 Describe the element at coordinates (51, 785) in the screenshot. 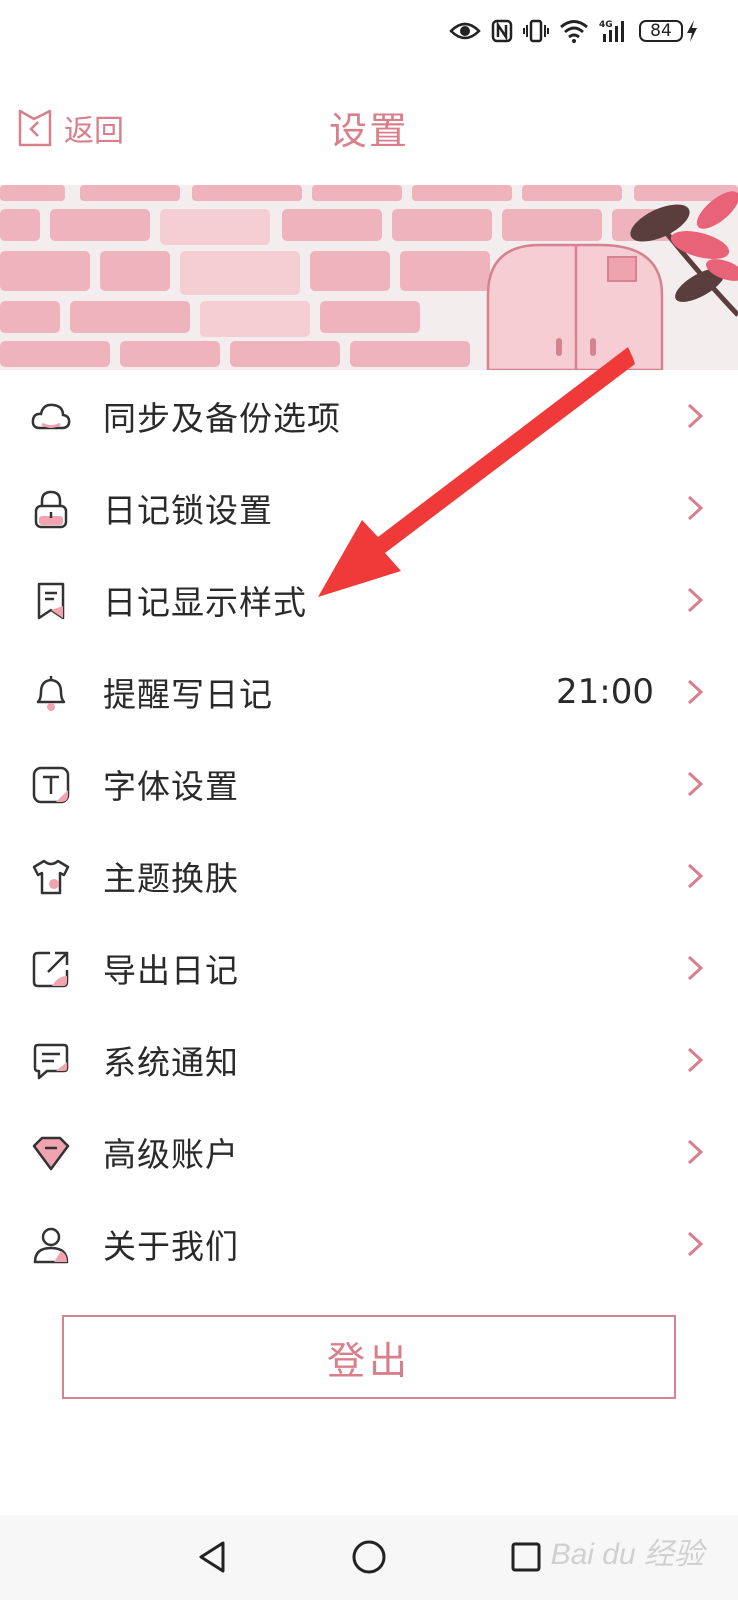

I see `font-icon` at that location.